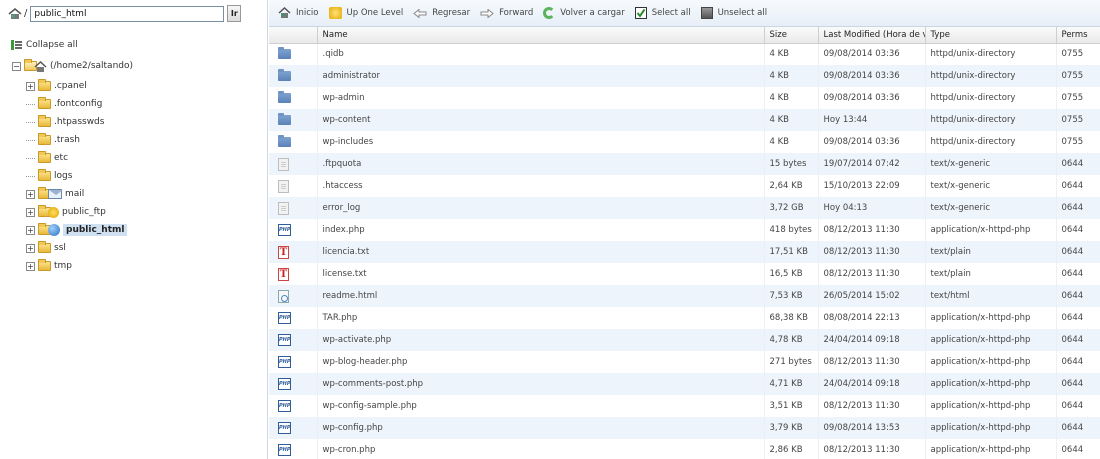  I want to click on column-header-perms: Perms, so click(1078, 35).